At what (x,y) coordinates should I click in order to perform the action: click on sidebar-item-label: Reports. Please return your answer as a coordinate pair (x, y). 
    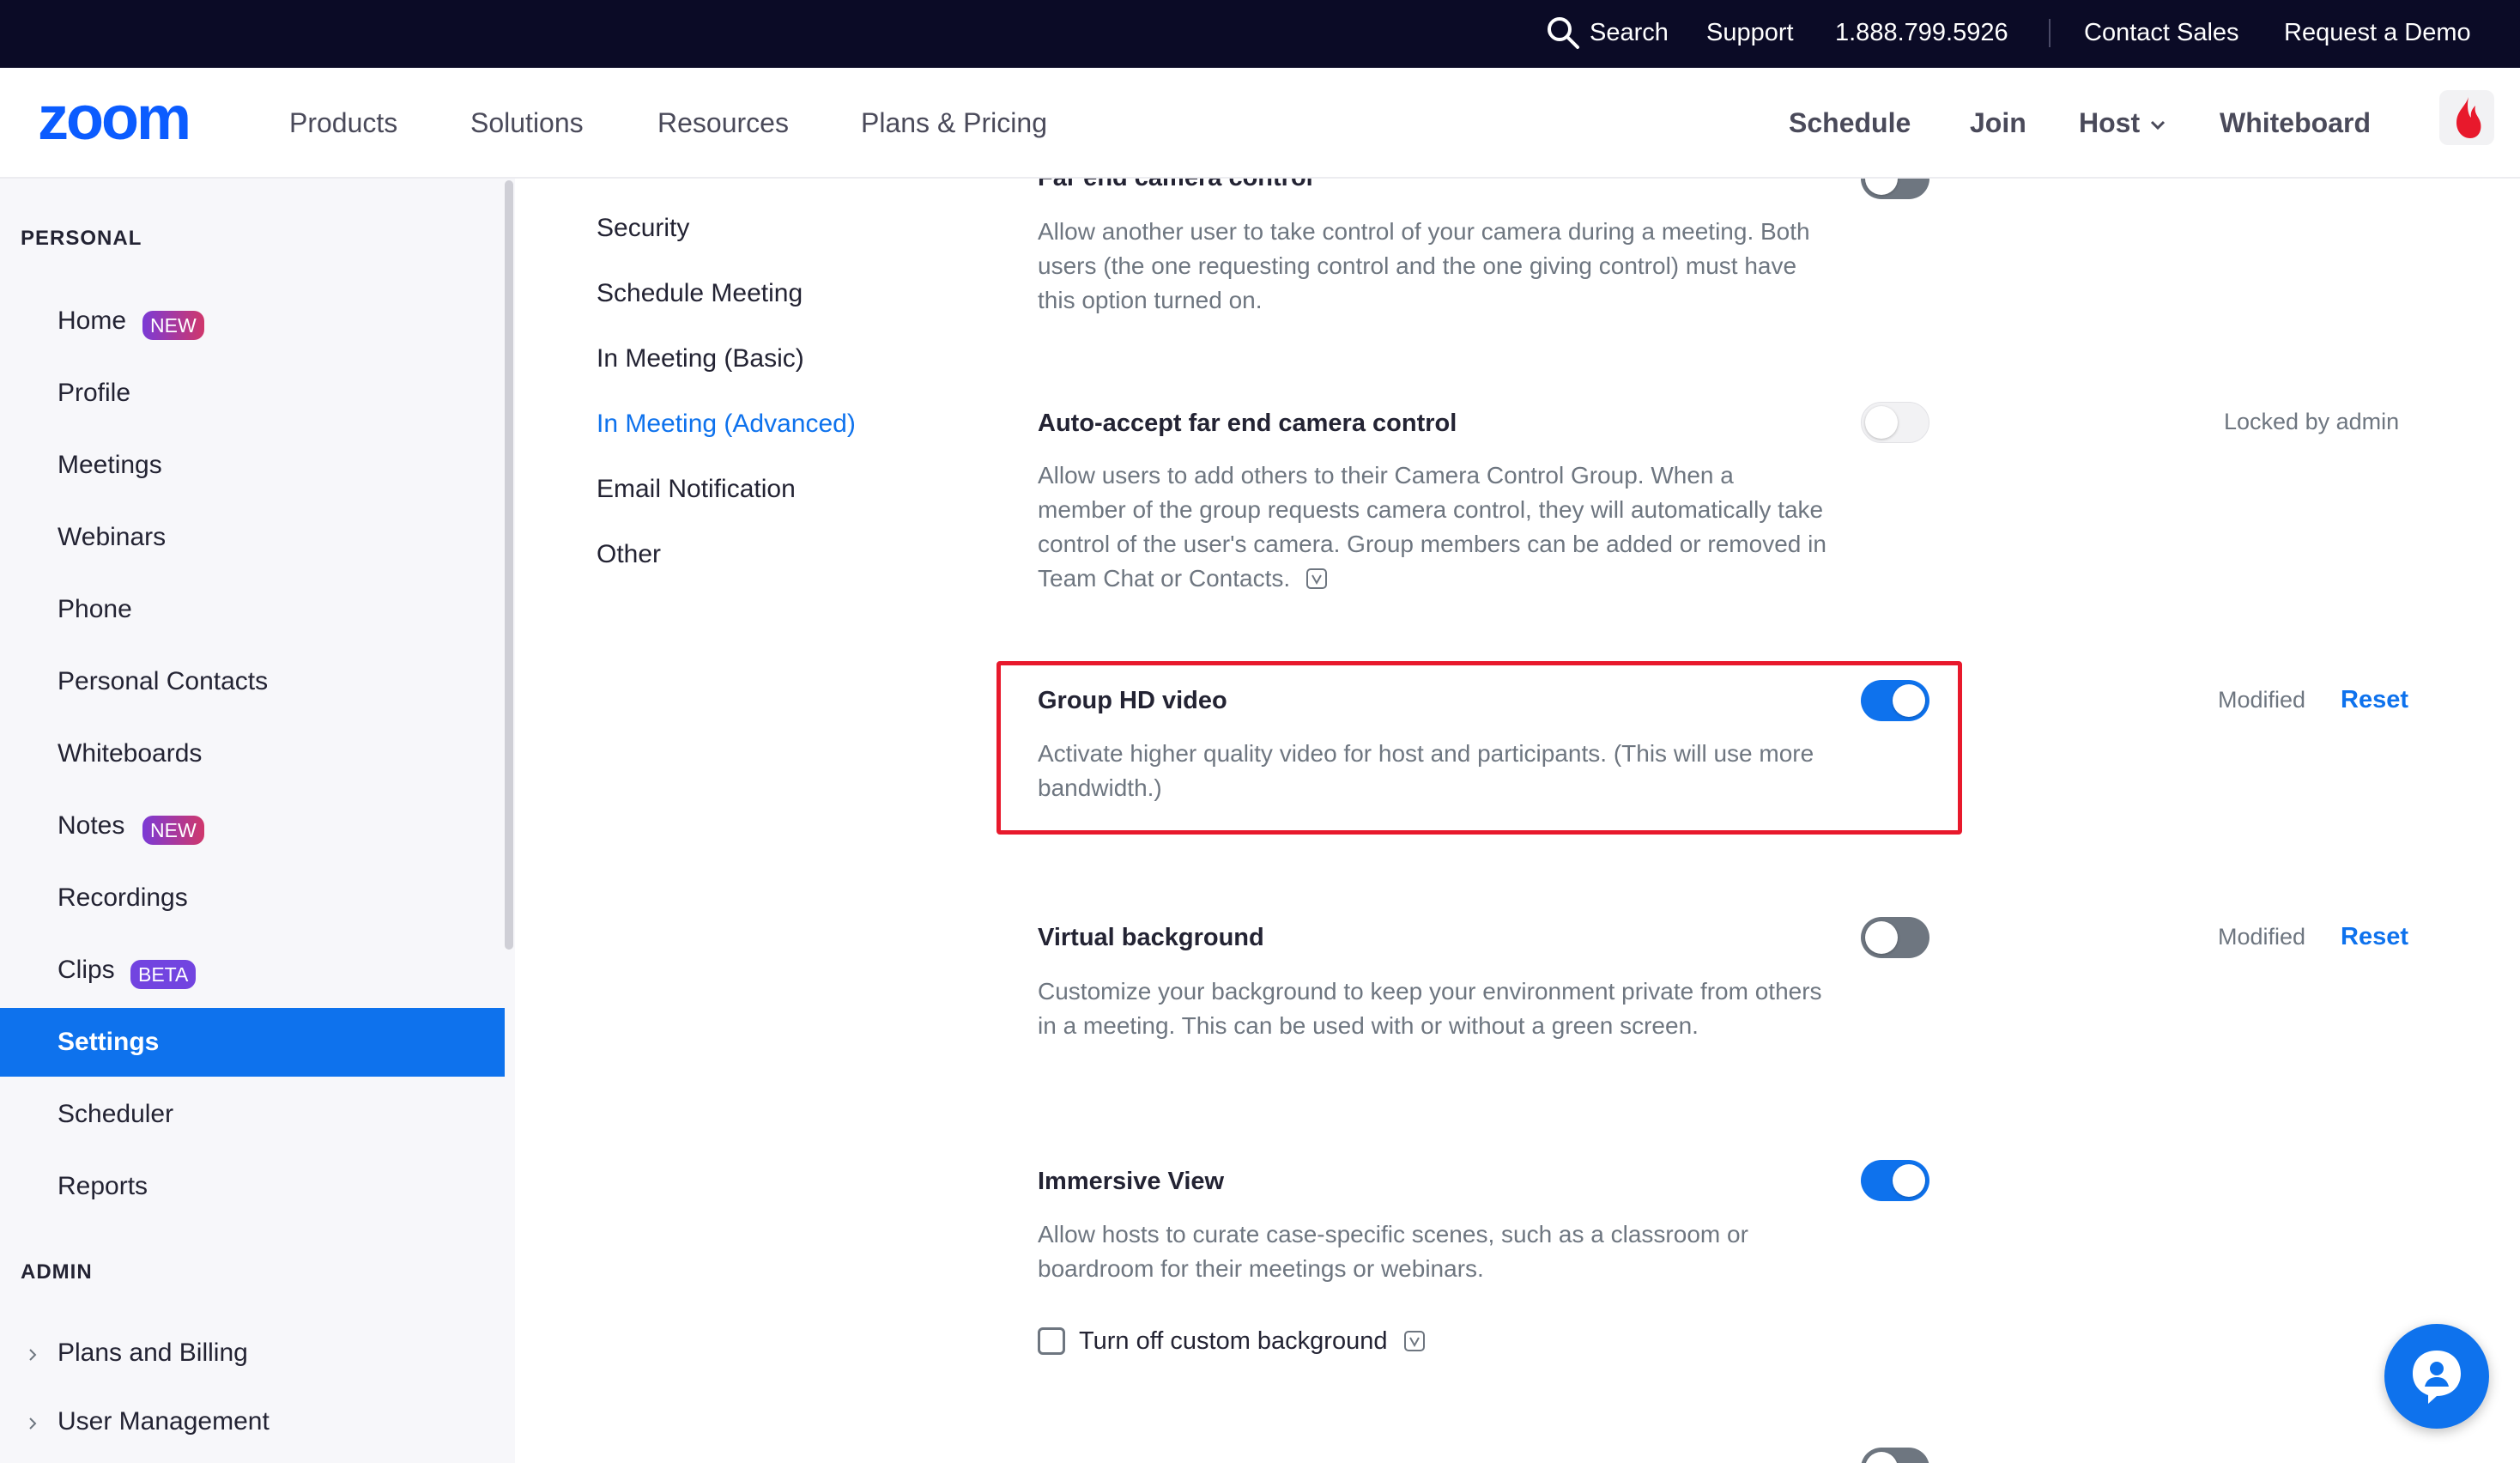
    Looking at the image, I should click on (103, 1186).